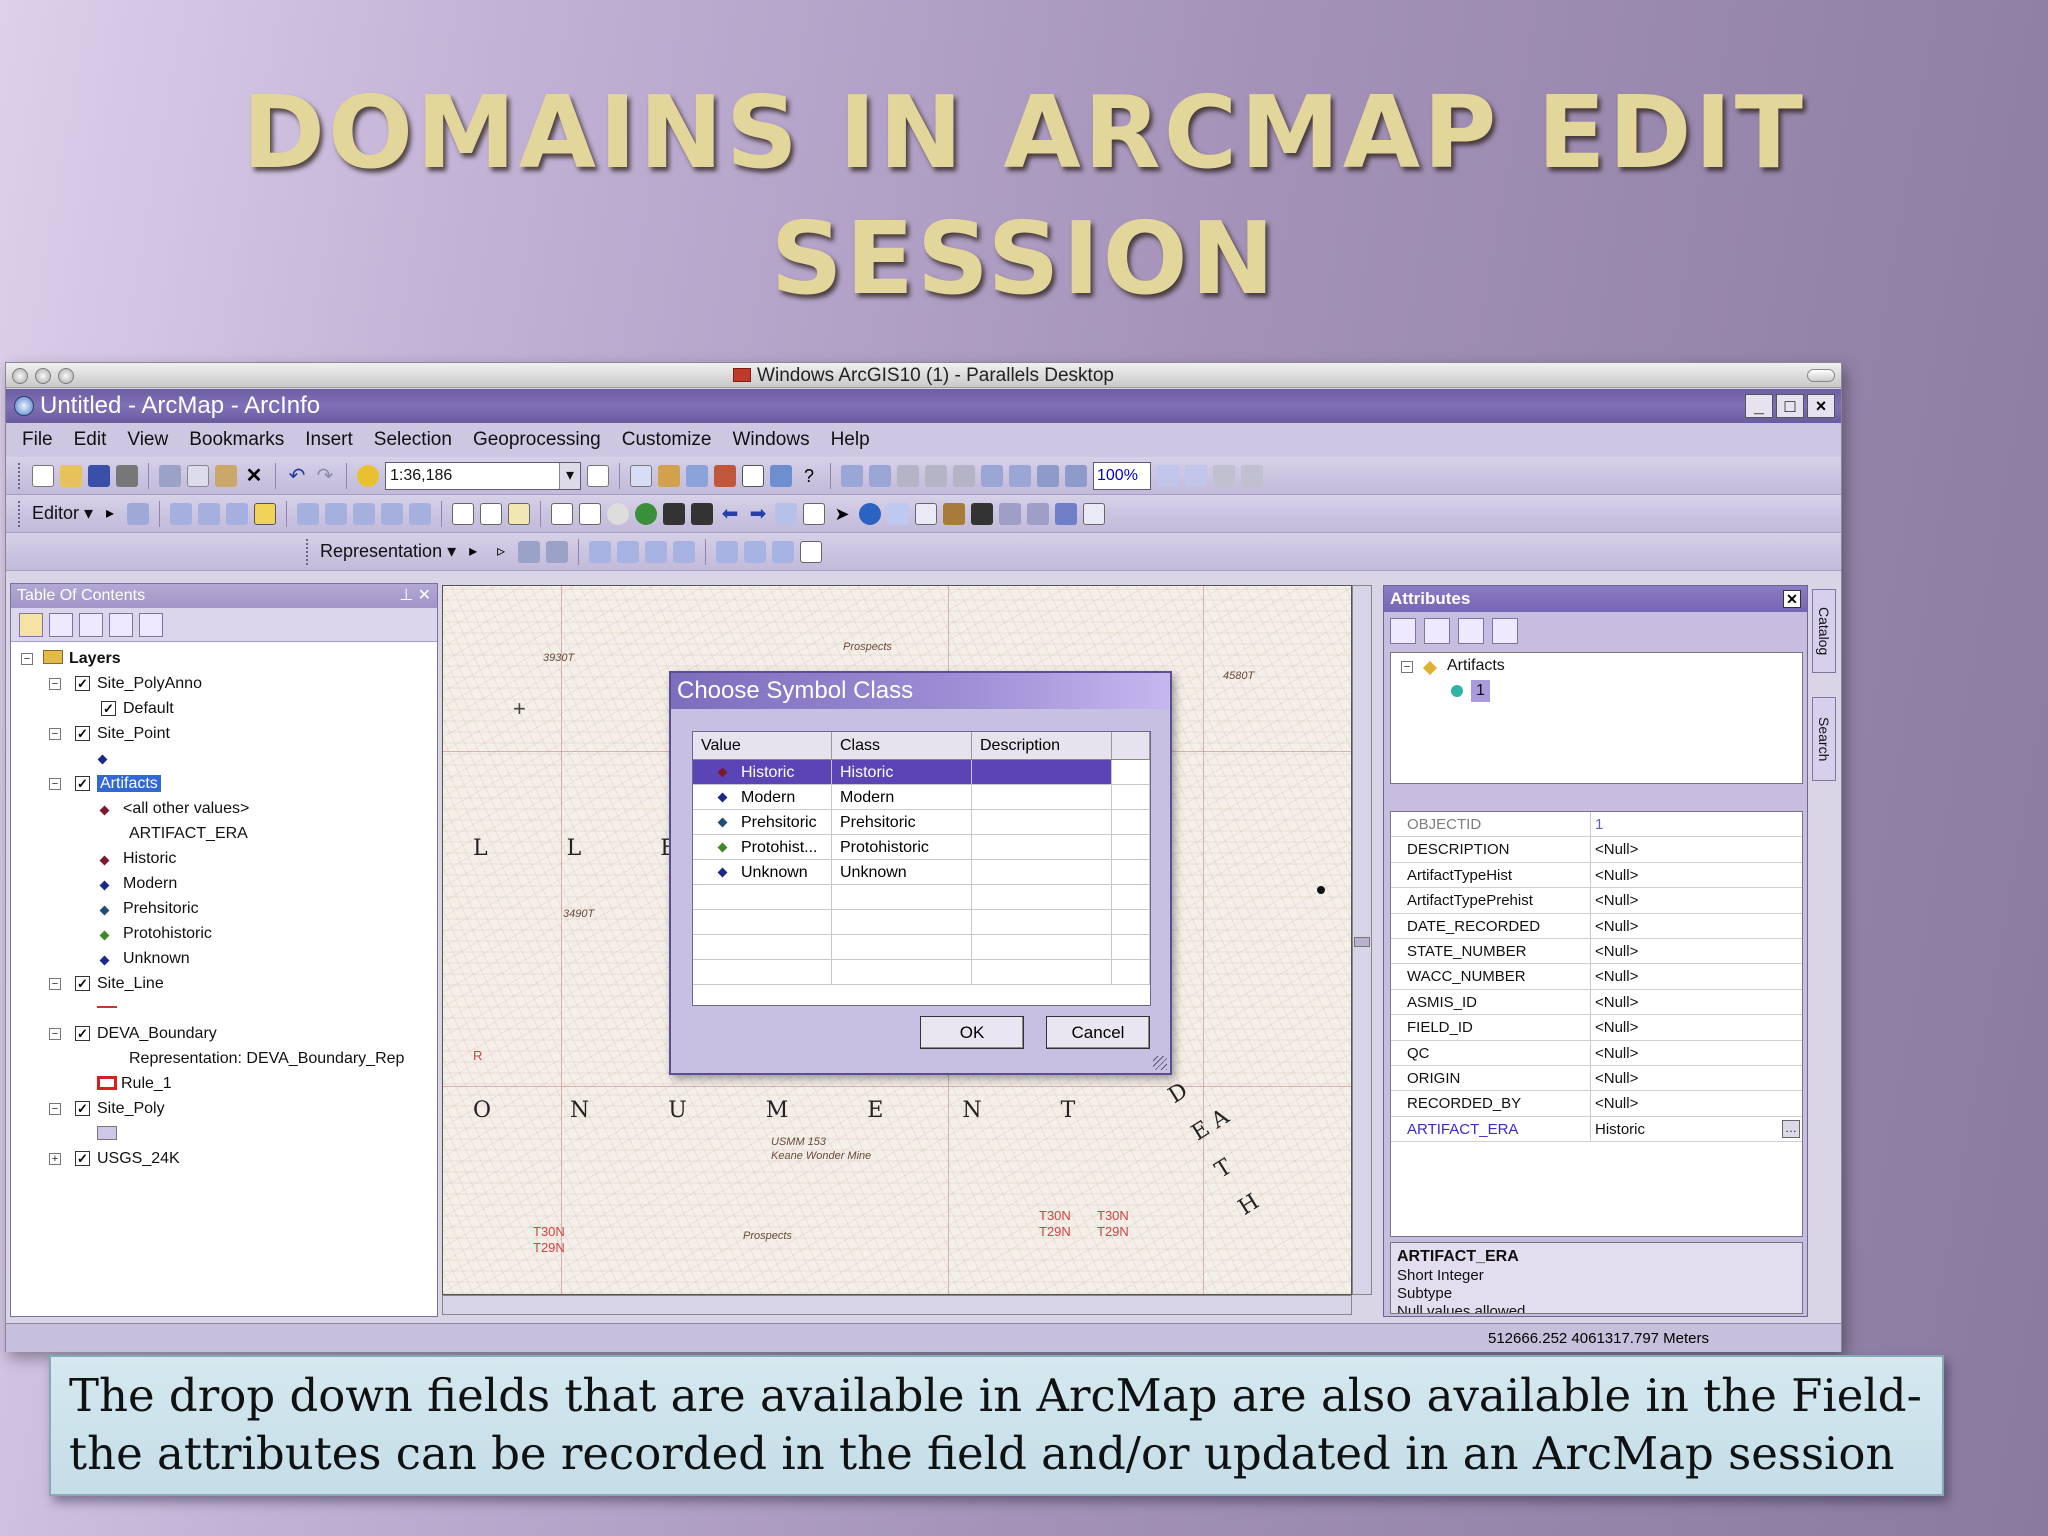 This screenshot has height=1536, width=2048. I want to click on open-folder-icon, so click(71, 475).